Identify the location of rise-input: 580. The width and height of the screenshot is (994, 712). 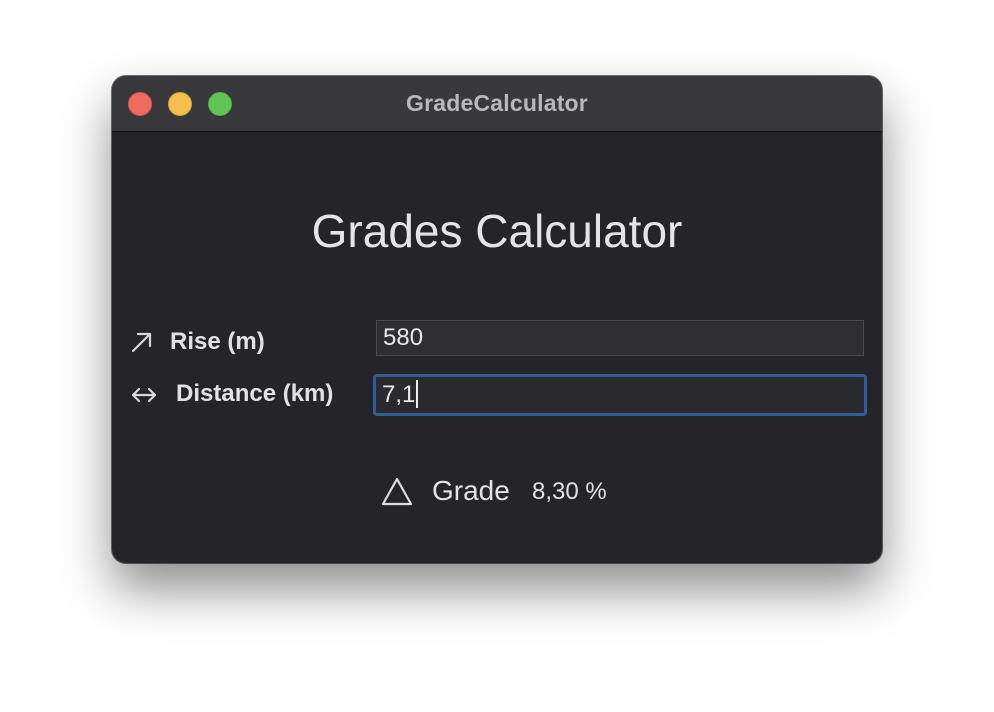
(620, 338).